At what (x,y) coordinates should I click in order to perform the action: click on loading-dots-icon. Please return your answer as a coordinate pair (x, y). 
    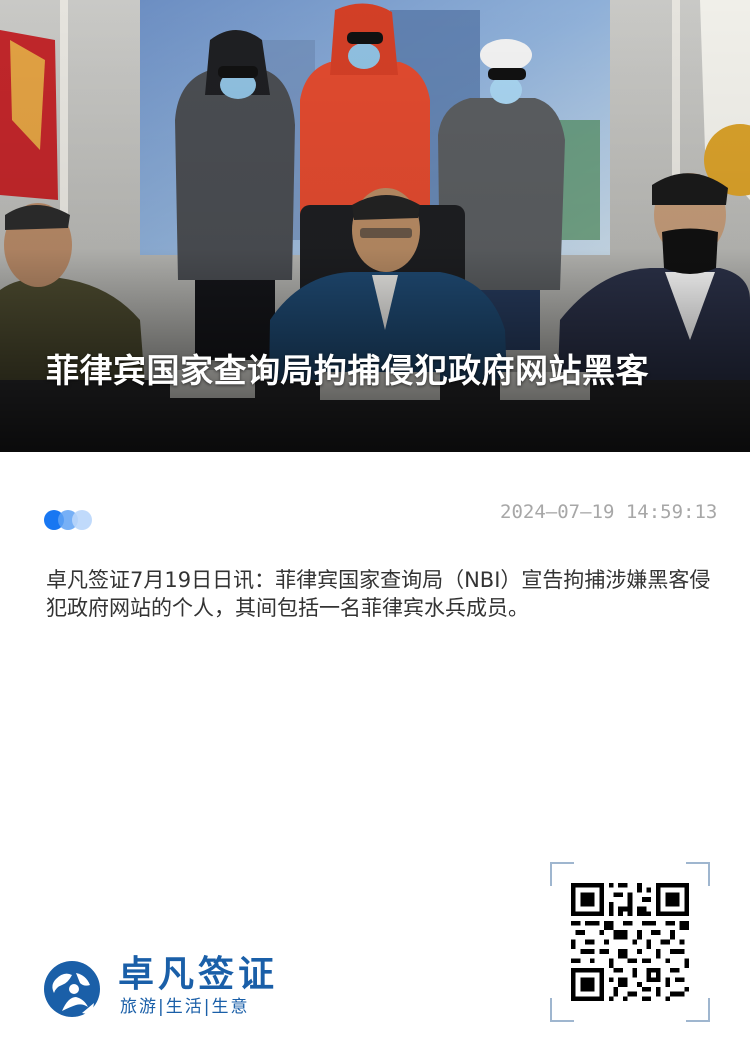
    Looking at the image, I should click on (74, 521).